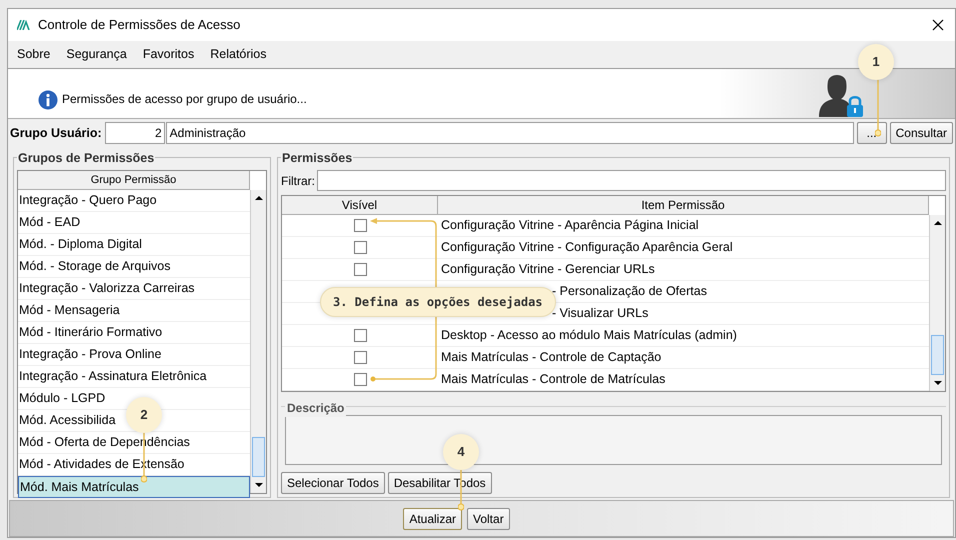 The height and width of the screenshot is (540, 956). I want to click on menu-item: Relatórios, so click(238, 54).